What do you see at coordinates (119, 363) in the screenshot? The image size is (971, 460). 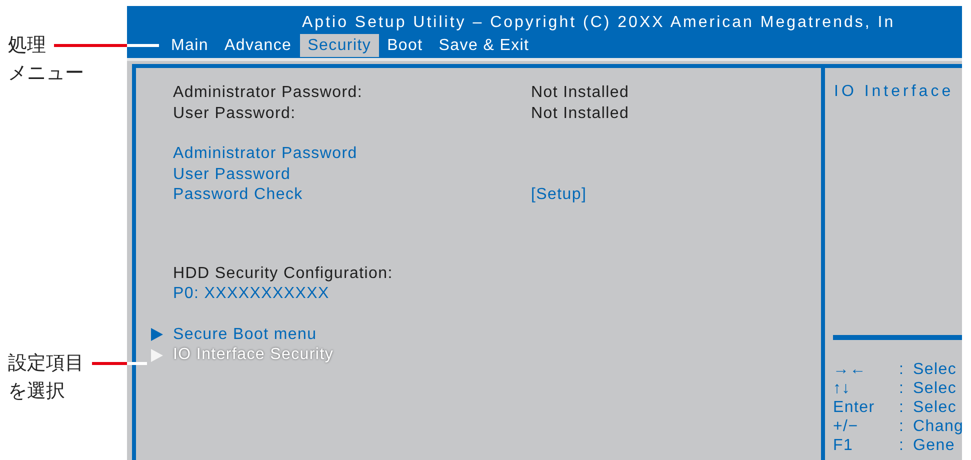 I see `leader-line` at bounding box center [119, 363].